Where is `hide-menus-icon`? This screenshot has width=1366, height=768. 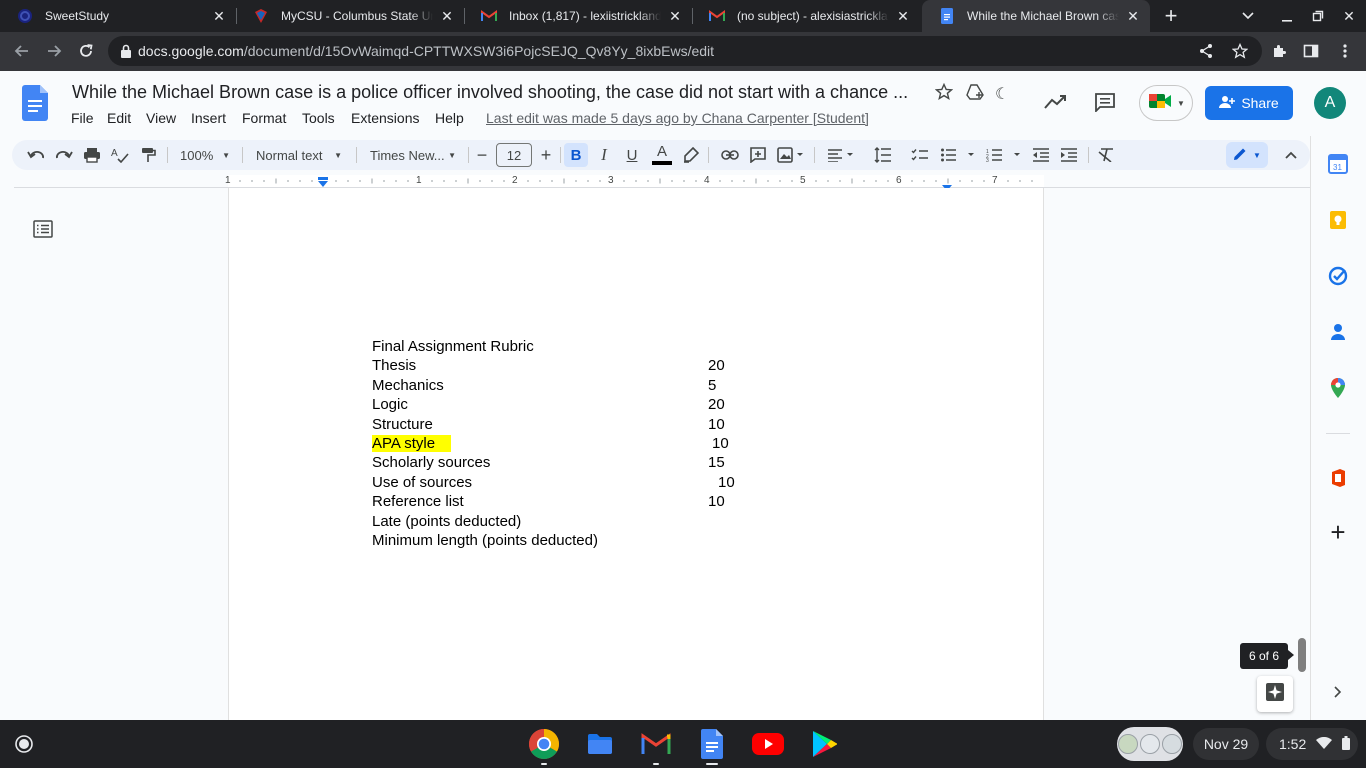
hide-menus-icon is located at coordinates (1291, 155).